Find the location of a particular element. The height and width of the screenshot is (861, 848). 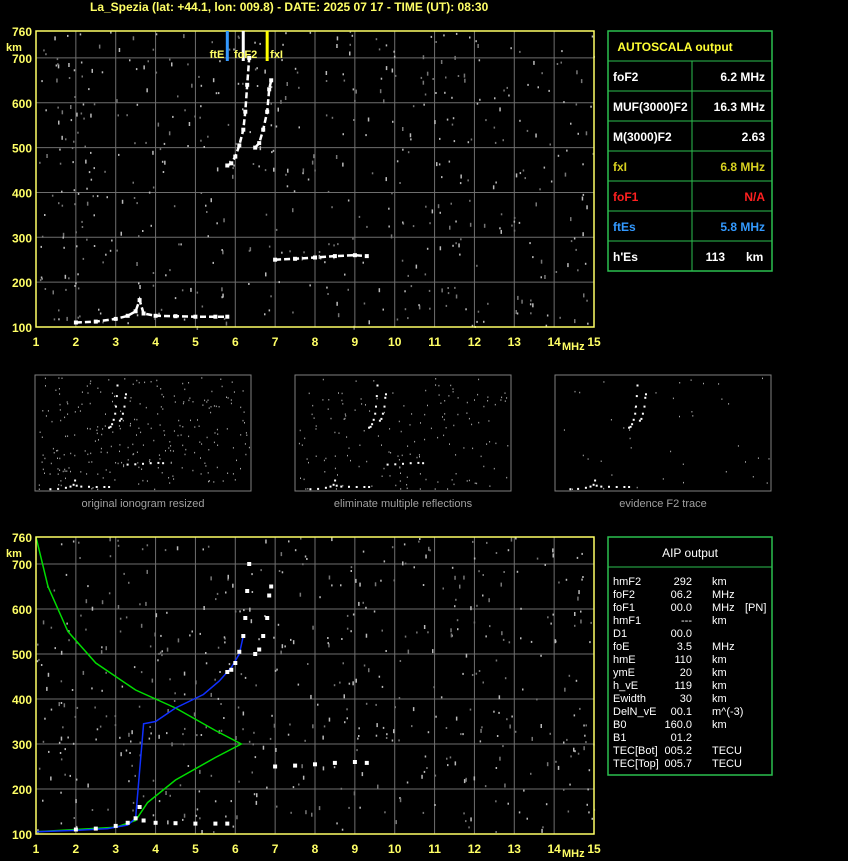

y-tick-label: 500 is located at coordinates (22, 655).